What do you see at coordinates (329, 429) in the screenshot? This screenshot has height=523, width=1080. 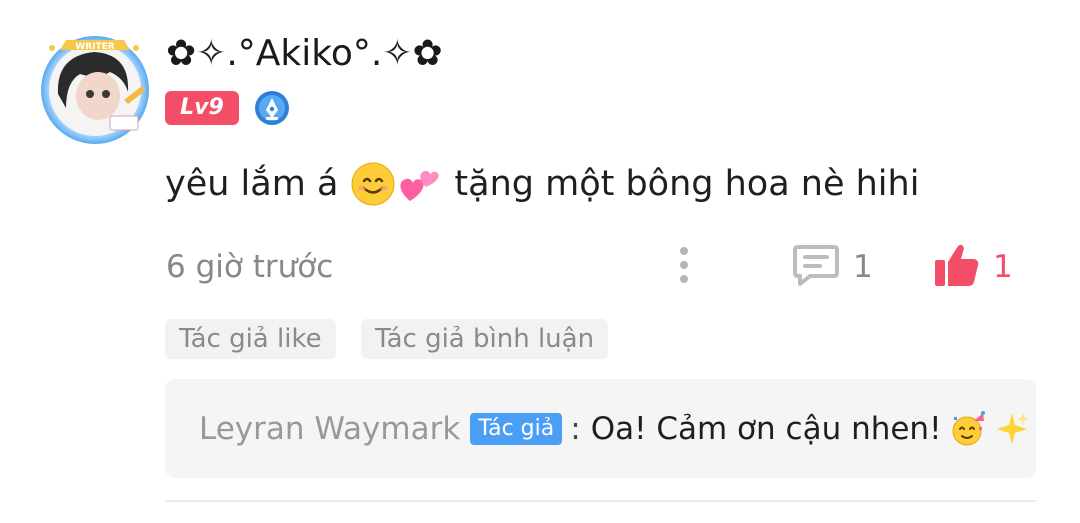 I see `reply-author: Leyran Waymark` at bounding box center [329, 429].